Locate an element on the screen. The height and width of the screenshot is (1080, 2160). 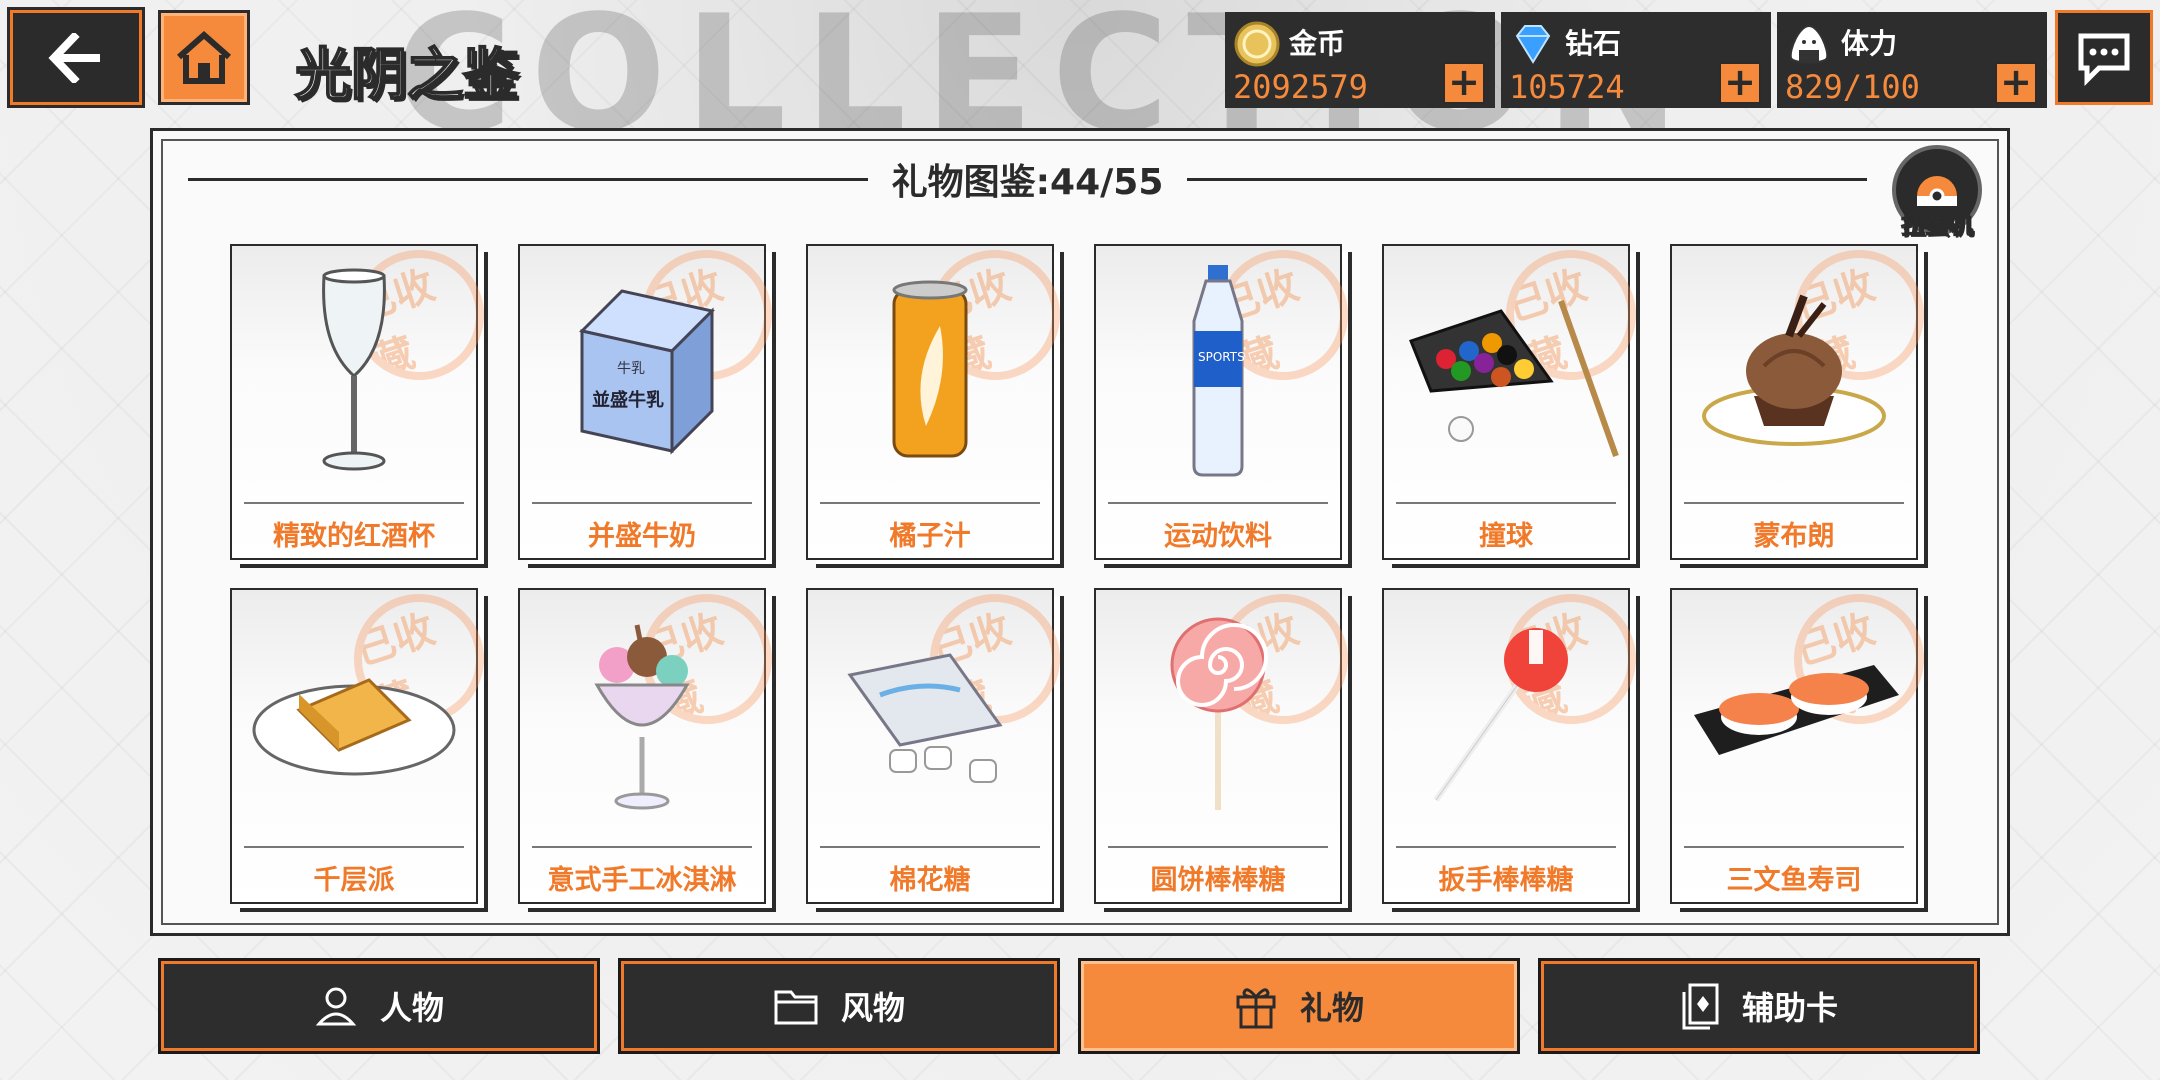
resource-value: 105724 is located at coordinates (1567, 87).